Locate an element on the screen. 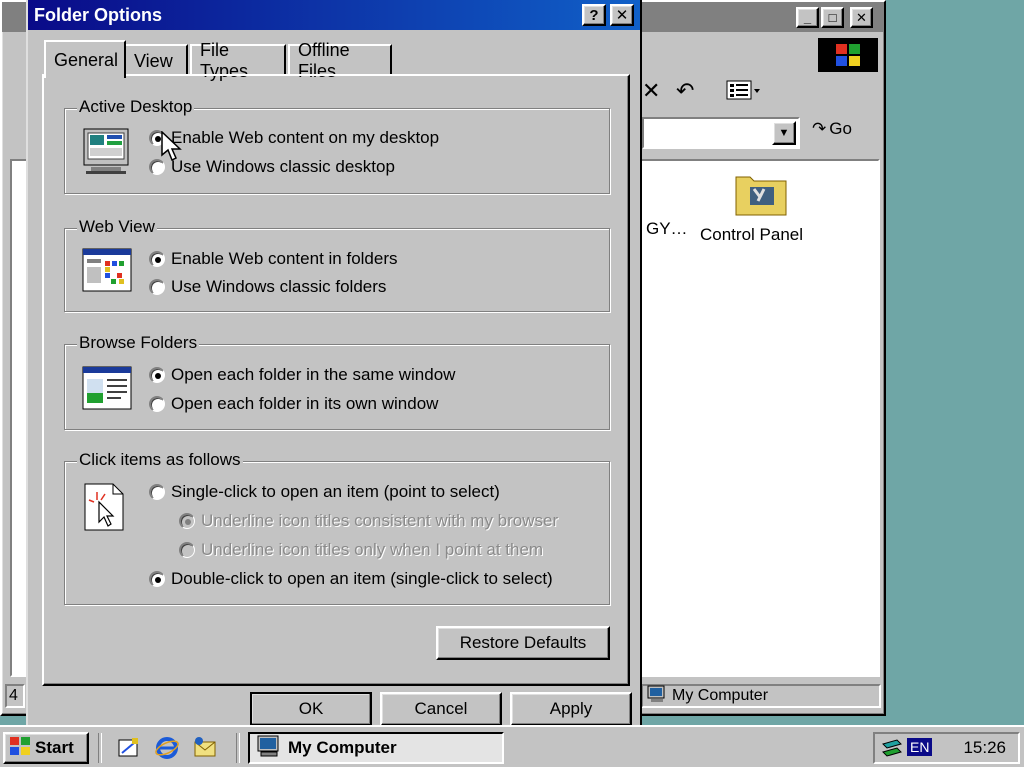  control-panel-folder-icon is located at coordinates (765, 194).